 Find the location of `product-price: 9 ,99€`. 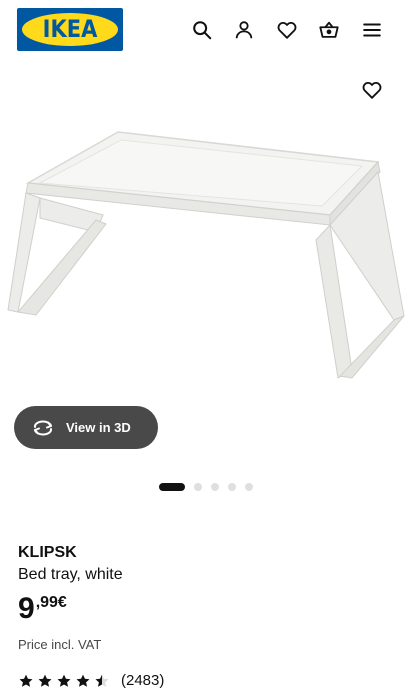

product-price: 9 ,99€ is located at coordinates (42, 609).